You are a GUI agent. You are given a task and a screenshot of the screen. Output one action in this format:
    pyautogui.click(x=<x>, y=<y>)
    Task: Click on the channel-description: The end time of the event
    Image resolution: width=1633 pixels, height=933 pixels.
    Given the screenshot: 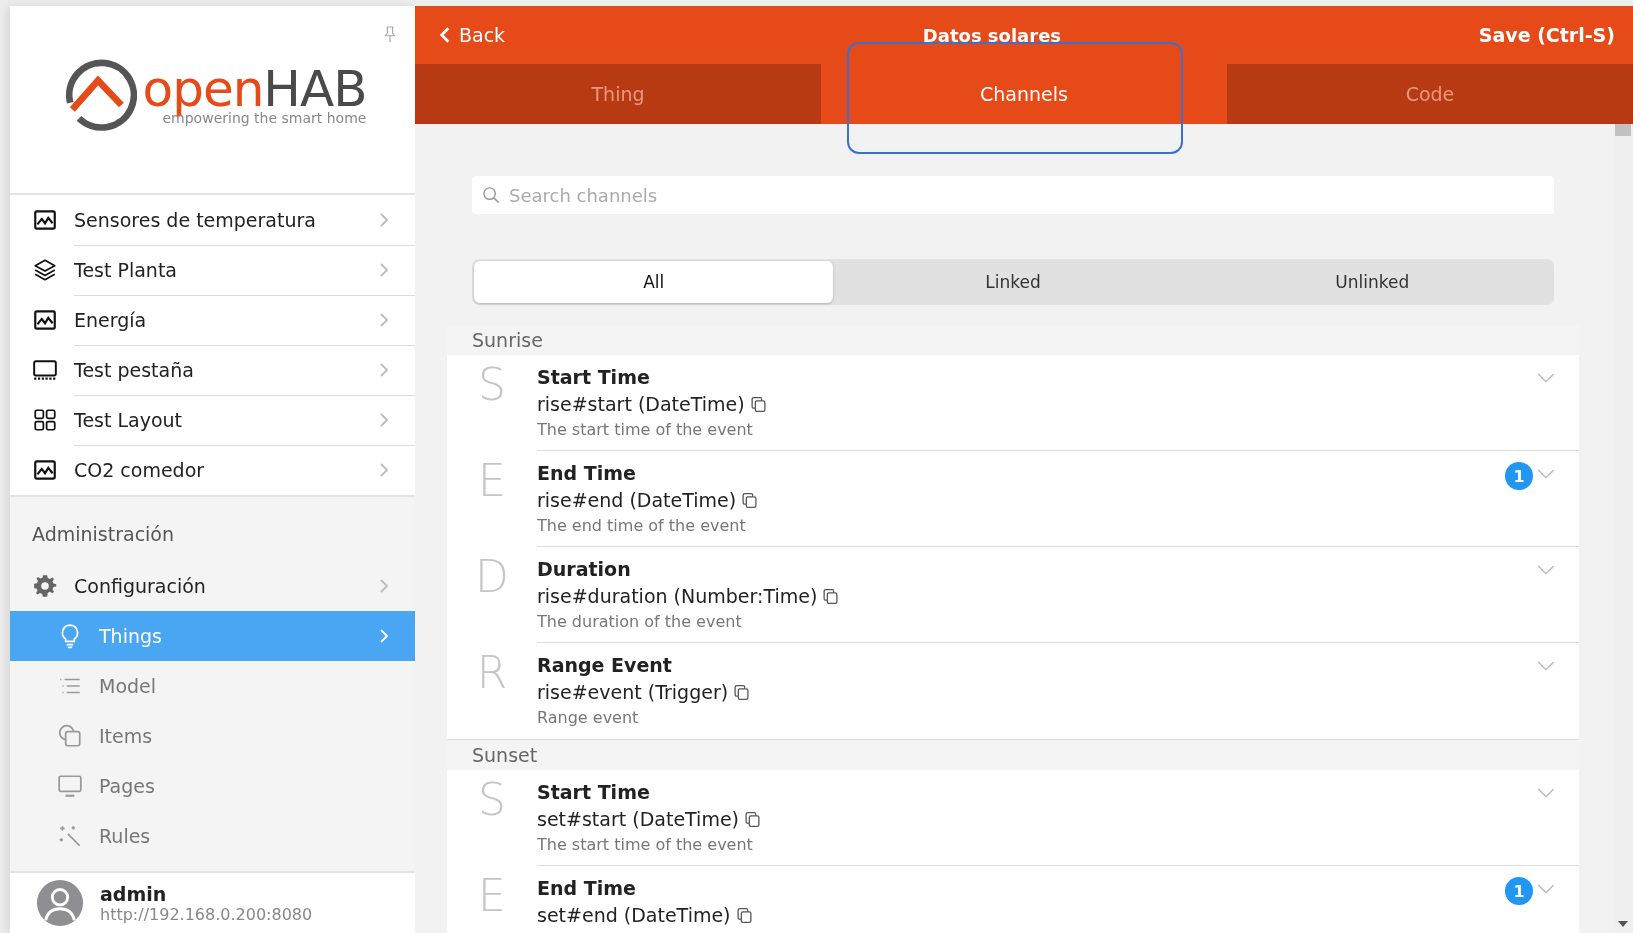 What is the action you would take?
    pyautogui.click(x=642, y=525)
    